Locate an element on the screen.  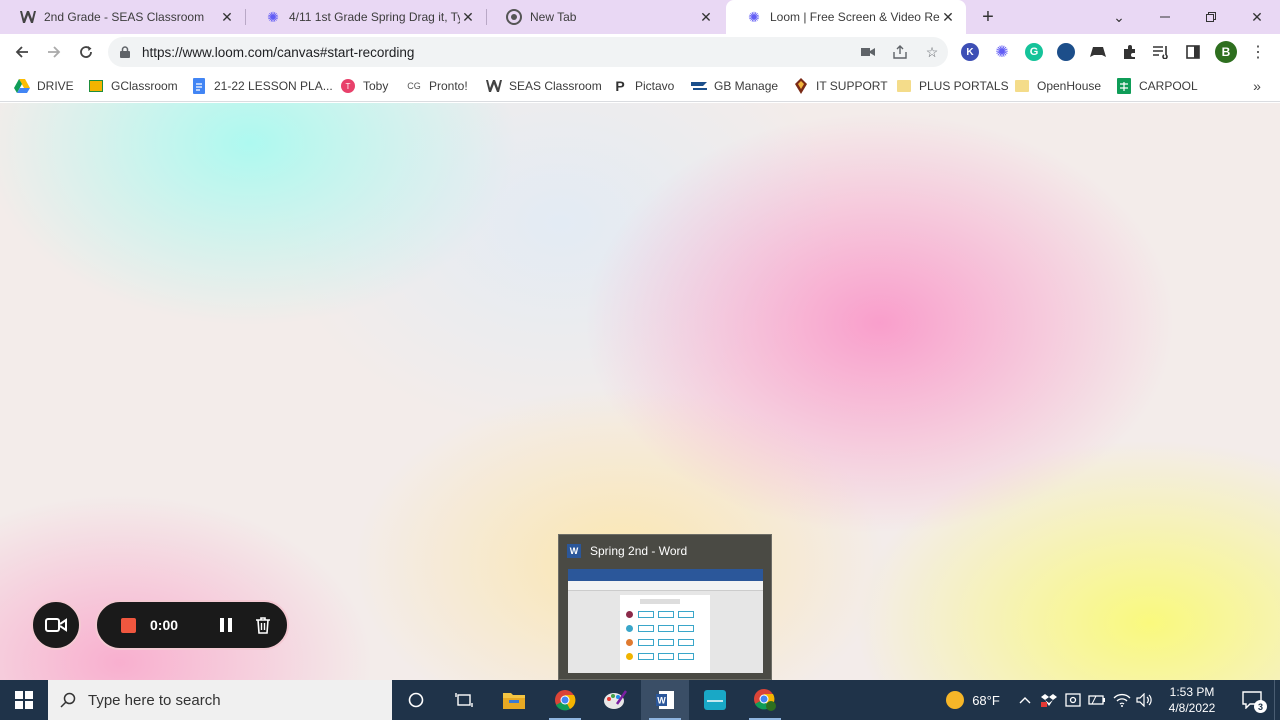
word-icon: W is located at coordinates (665, 700).